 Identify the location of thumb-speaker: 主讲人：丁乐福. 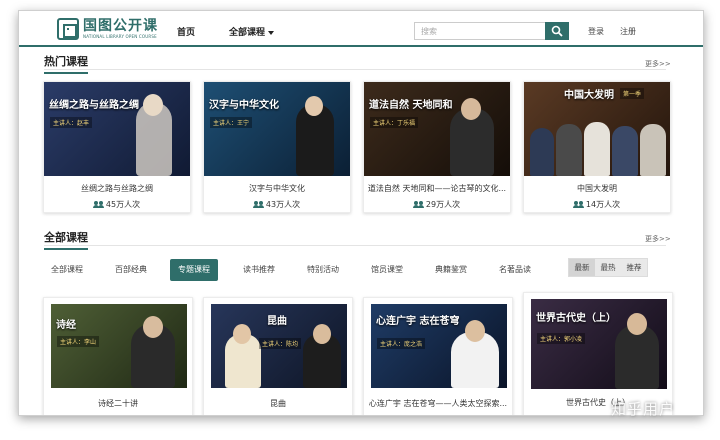
(394, 122).